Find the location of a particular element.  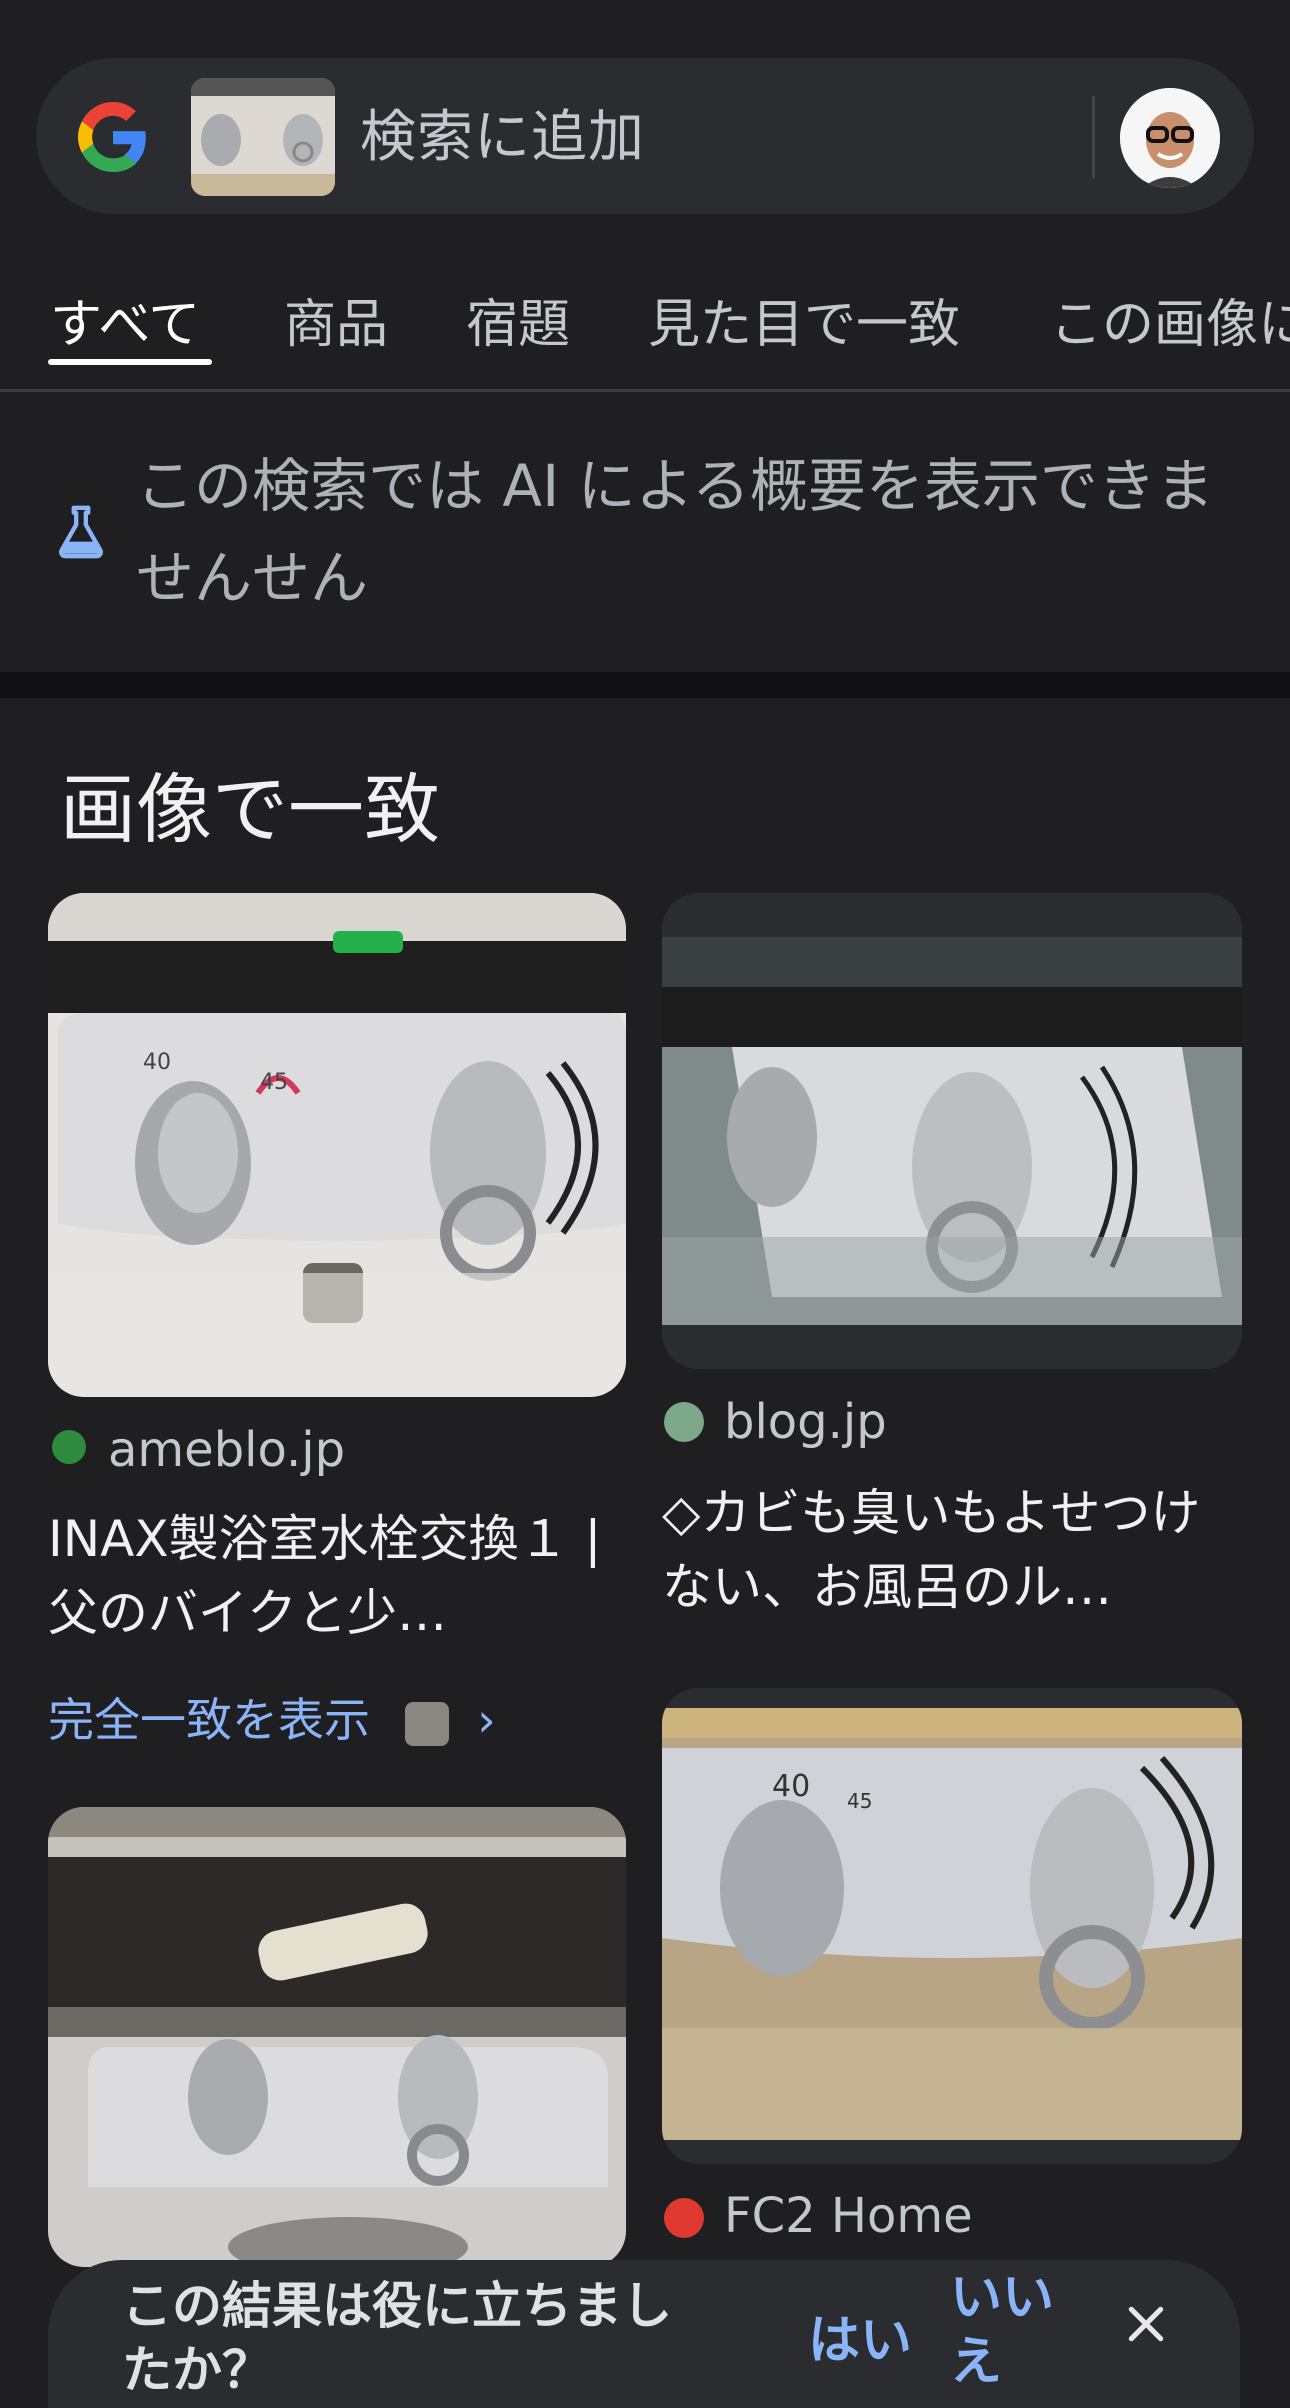

tab-visual-matches: 見た目で一致 is located at coordinates (804, 319).